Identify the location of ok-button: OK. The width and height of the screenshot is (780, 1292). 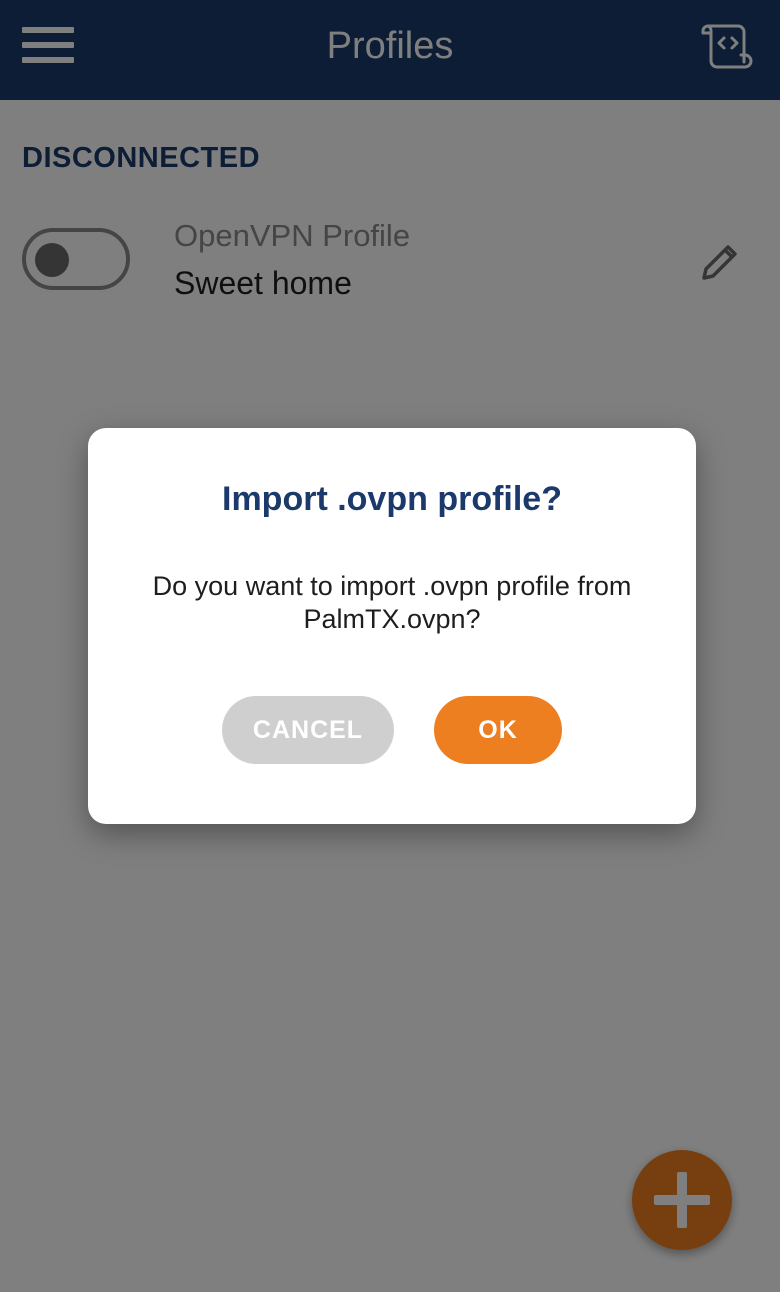
(498, 730).